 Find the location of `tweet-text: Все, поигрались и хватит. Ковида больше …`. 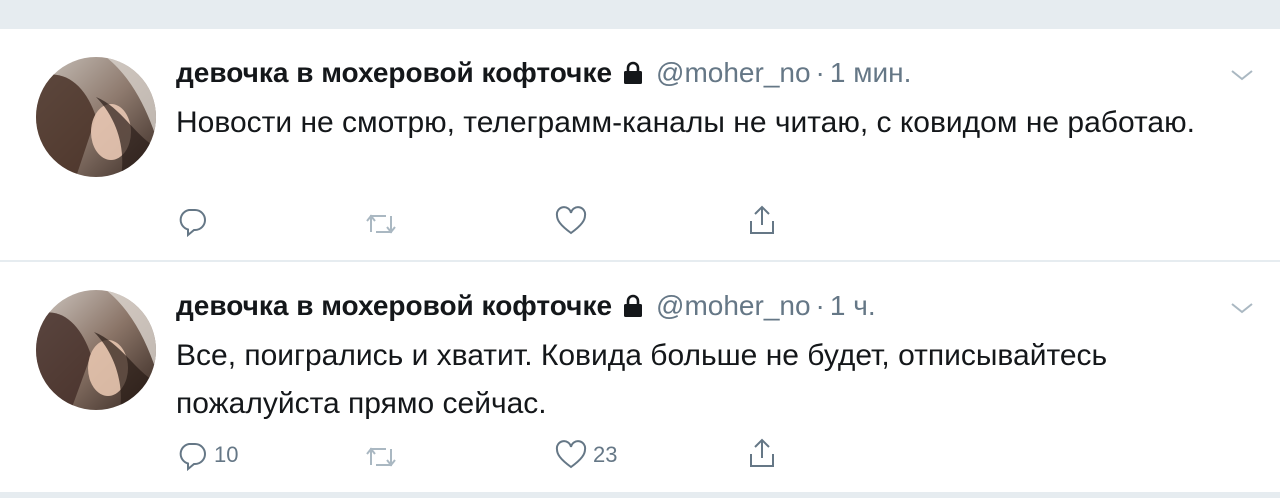

tweet-text: Все, поигрались и хватит. Ковида больше … is located at coordinates (642, 379).